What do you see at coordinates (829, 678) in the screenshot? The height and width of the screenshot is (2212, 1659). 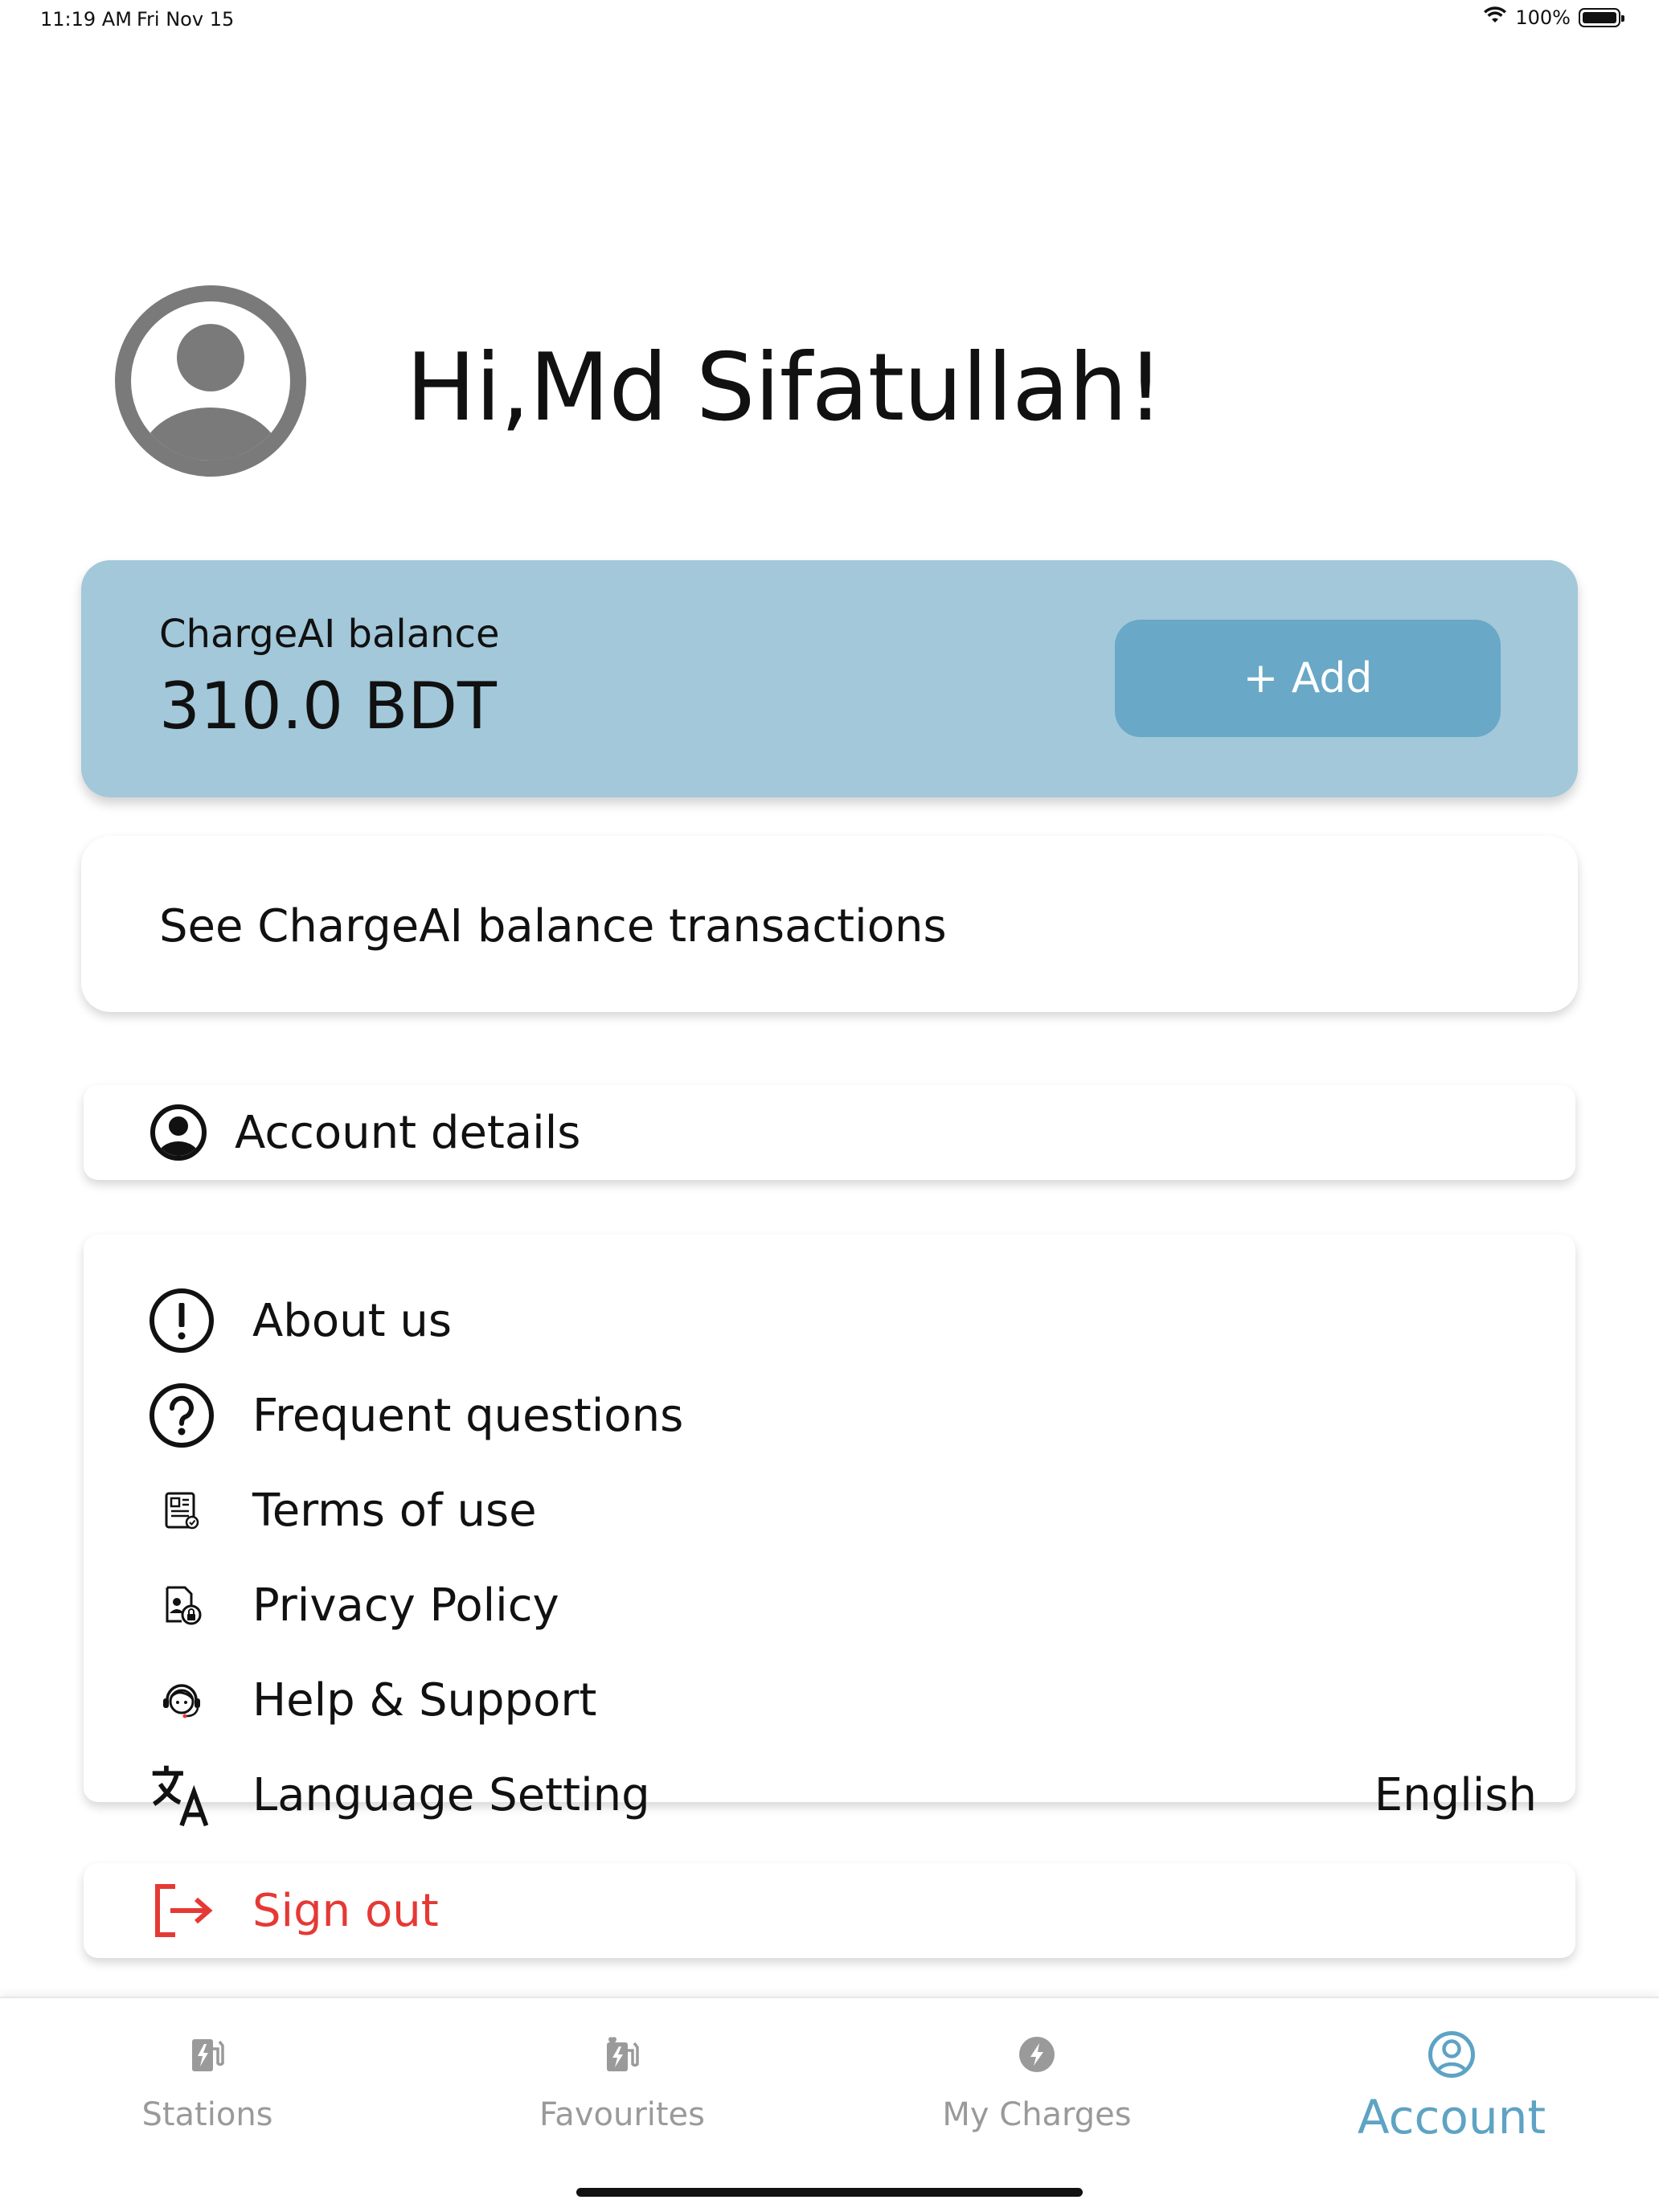 I see `balance-card: ChargeAI balance 310.0 BDT + Add` at bounding box center [829, 678].